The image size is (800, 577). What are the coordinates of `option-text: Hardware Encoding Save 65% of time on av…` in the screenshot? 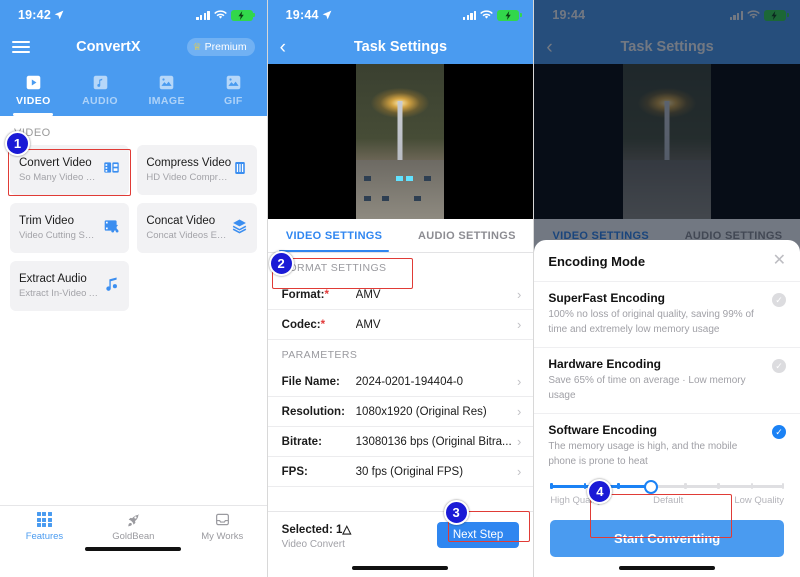 It's located at (656, 380).